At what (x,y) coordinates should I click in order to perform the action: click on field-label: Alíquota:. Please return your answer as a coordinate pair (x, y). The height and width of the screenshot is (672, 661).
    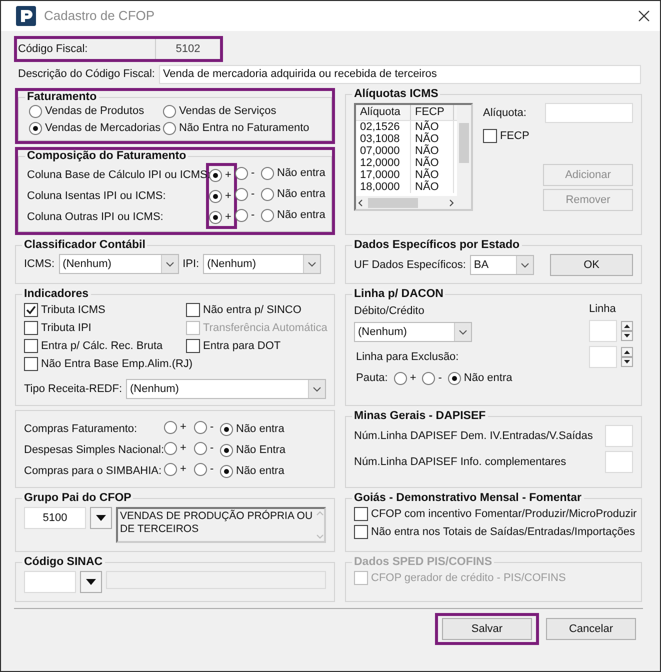
    Looking at the image, I should click on (504, 113).